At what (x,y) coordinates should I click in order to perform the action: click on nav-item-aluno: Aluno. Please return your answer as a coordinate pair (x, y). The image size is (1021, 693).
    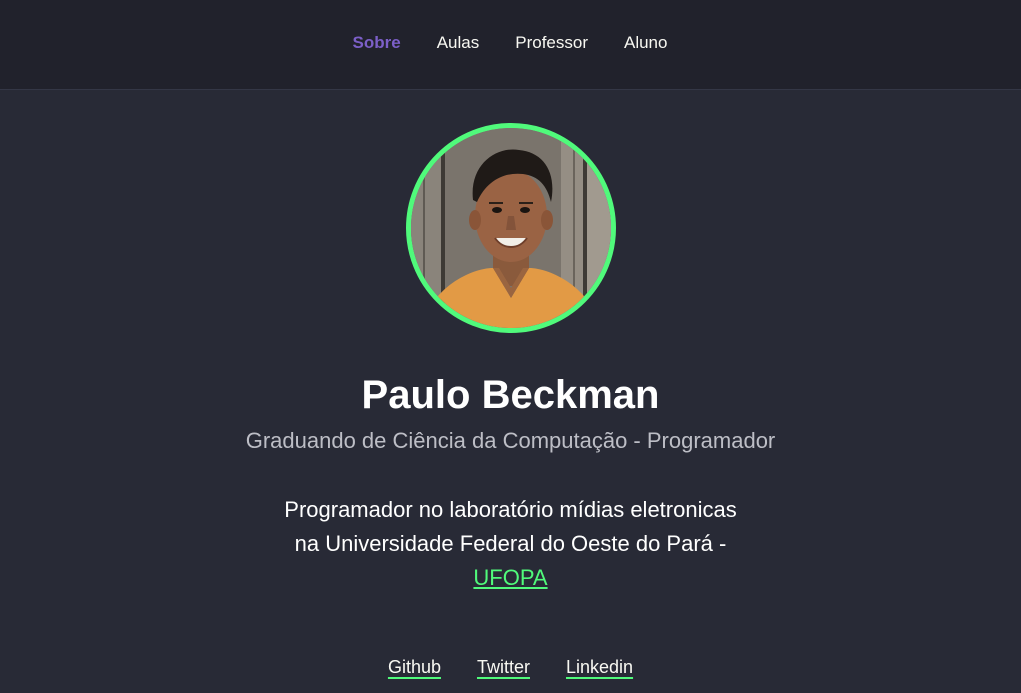
    Looking at the image, I should click on (645, 43).